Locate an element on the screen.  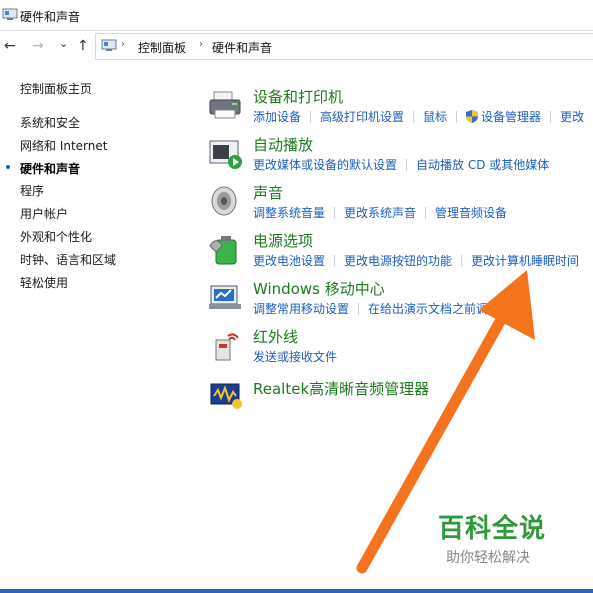
back-button: ← is located at coordinates (10, 46).